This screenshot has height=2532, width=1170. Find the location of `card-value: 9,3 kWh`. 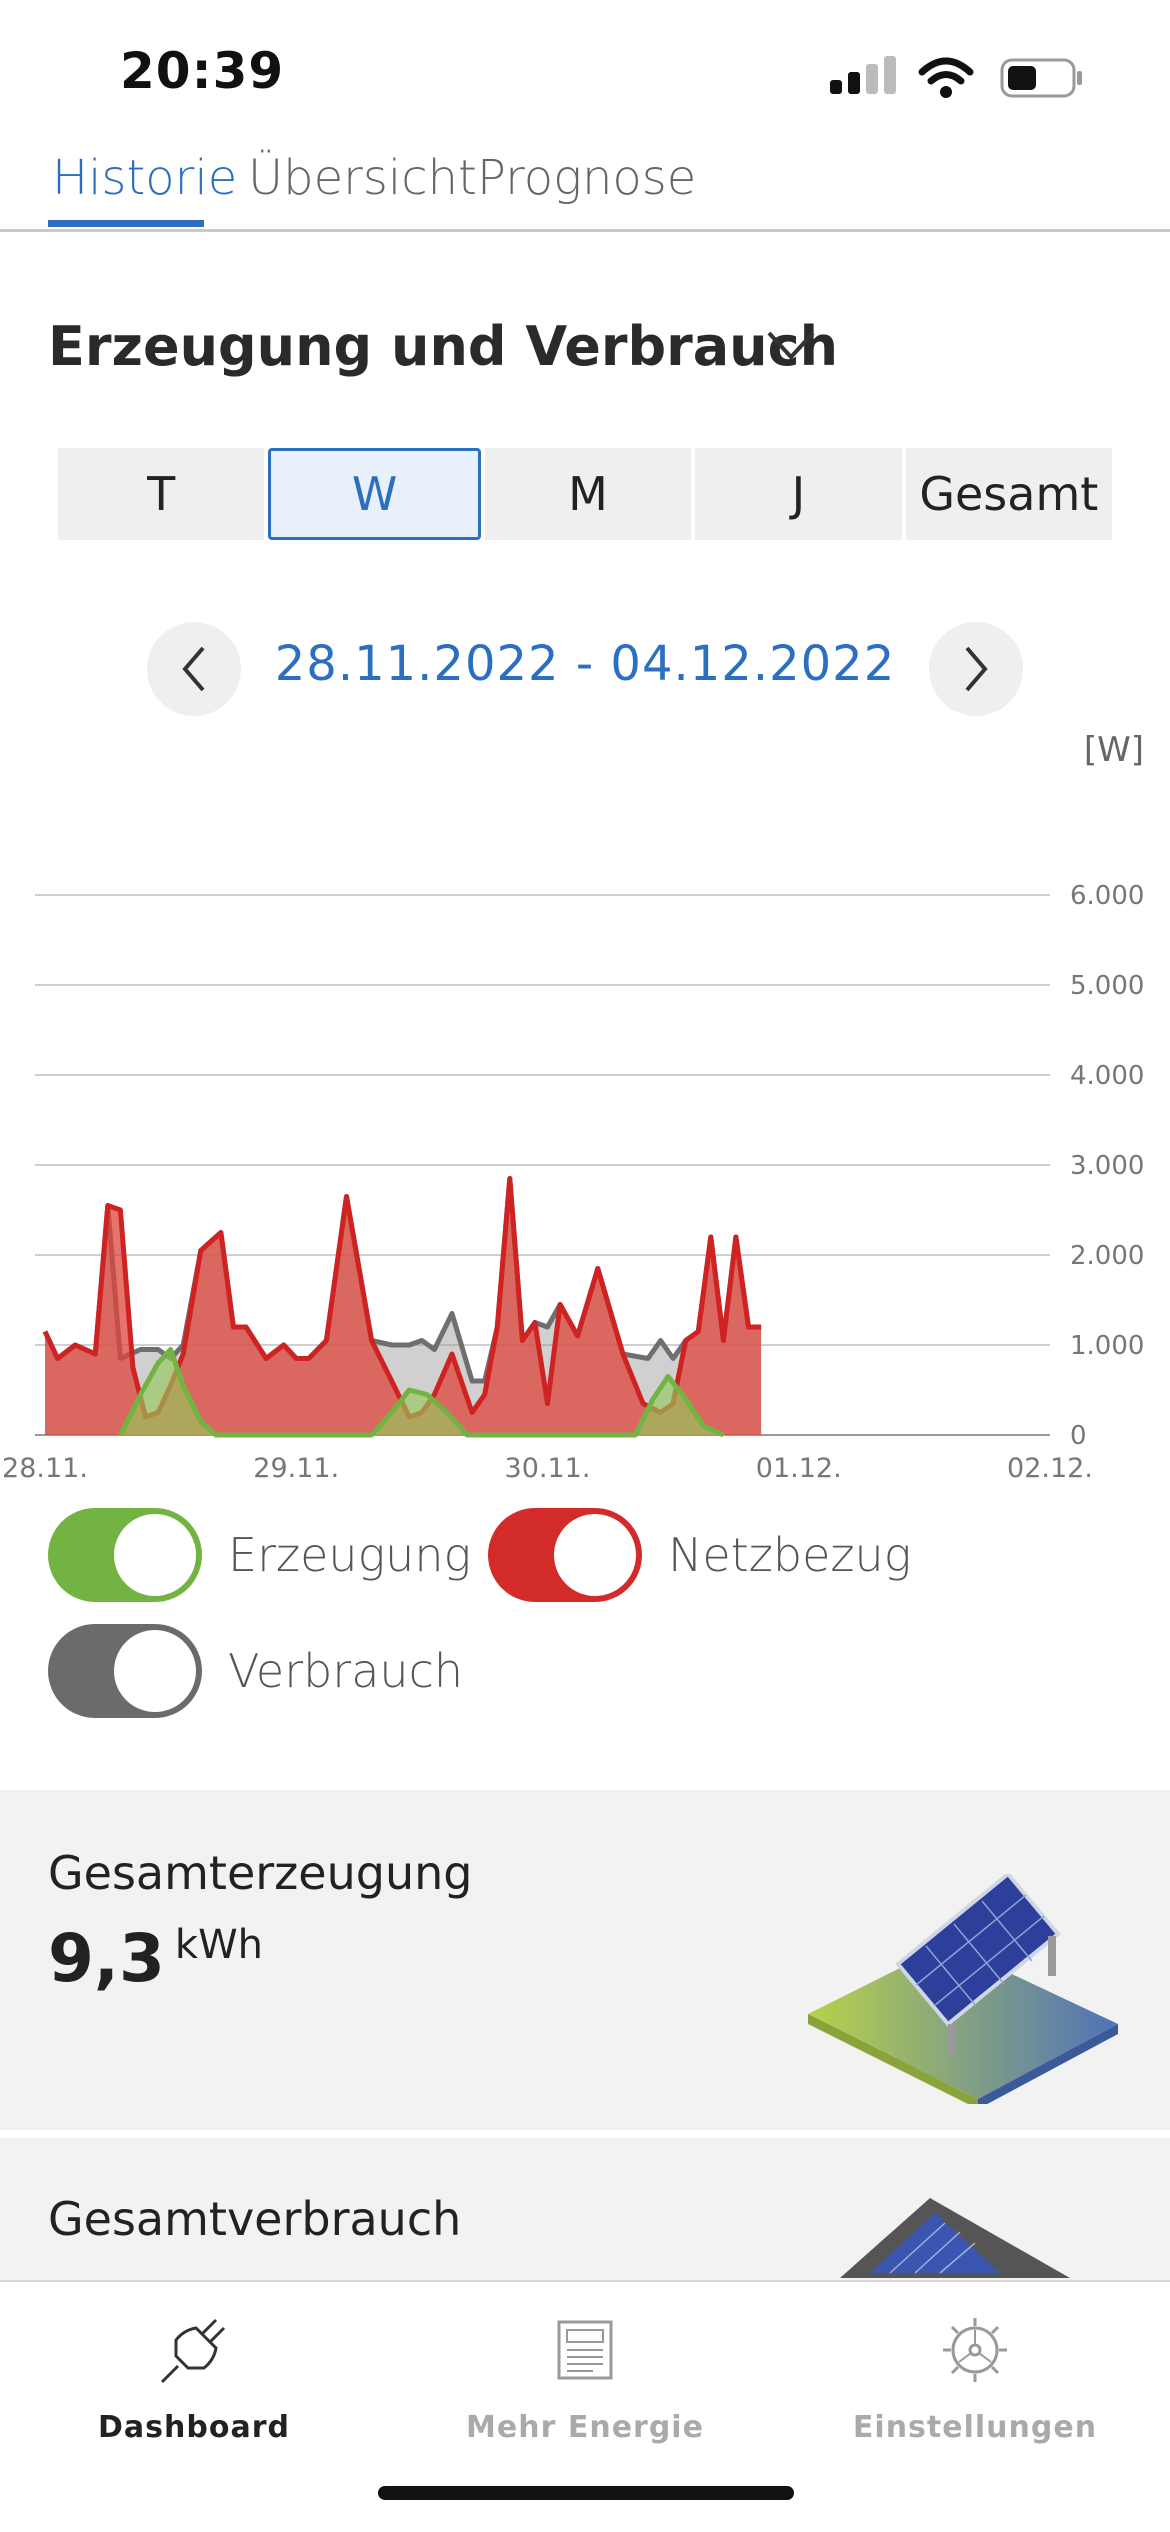

card-value: 9,3 kWh is located at coordinates (155, 1958).